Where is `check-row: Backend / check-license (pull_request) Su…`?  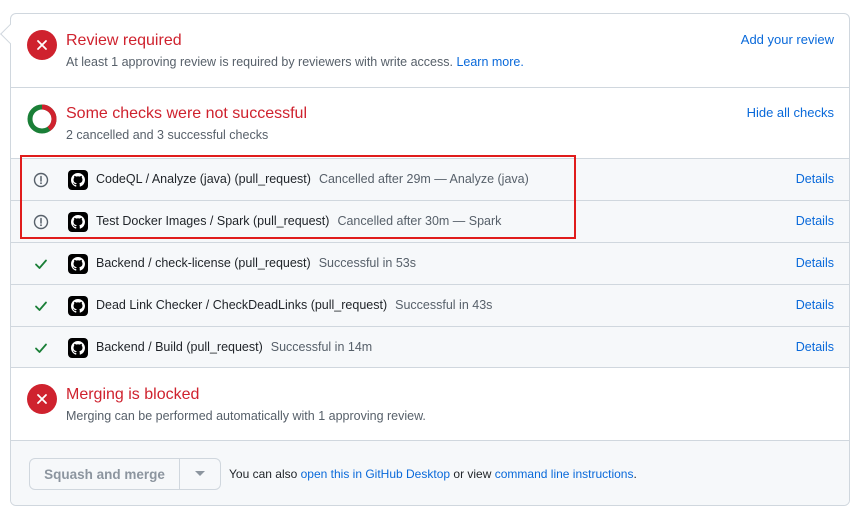 check-row: Backend / check-license (pull_request) Su… is located at coordinates (430, 264).